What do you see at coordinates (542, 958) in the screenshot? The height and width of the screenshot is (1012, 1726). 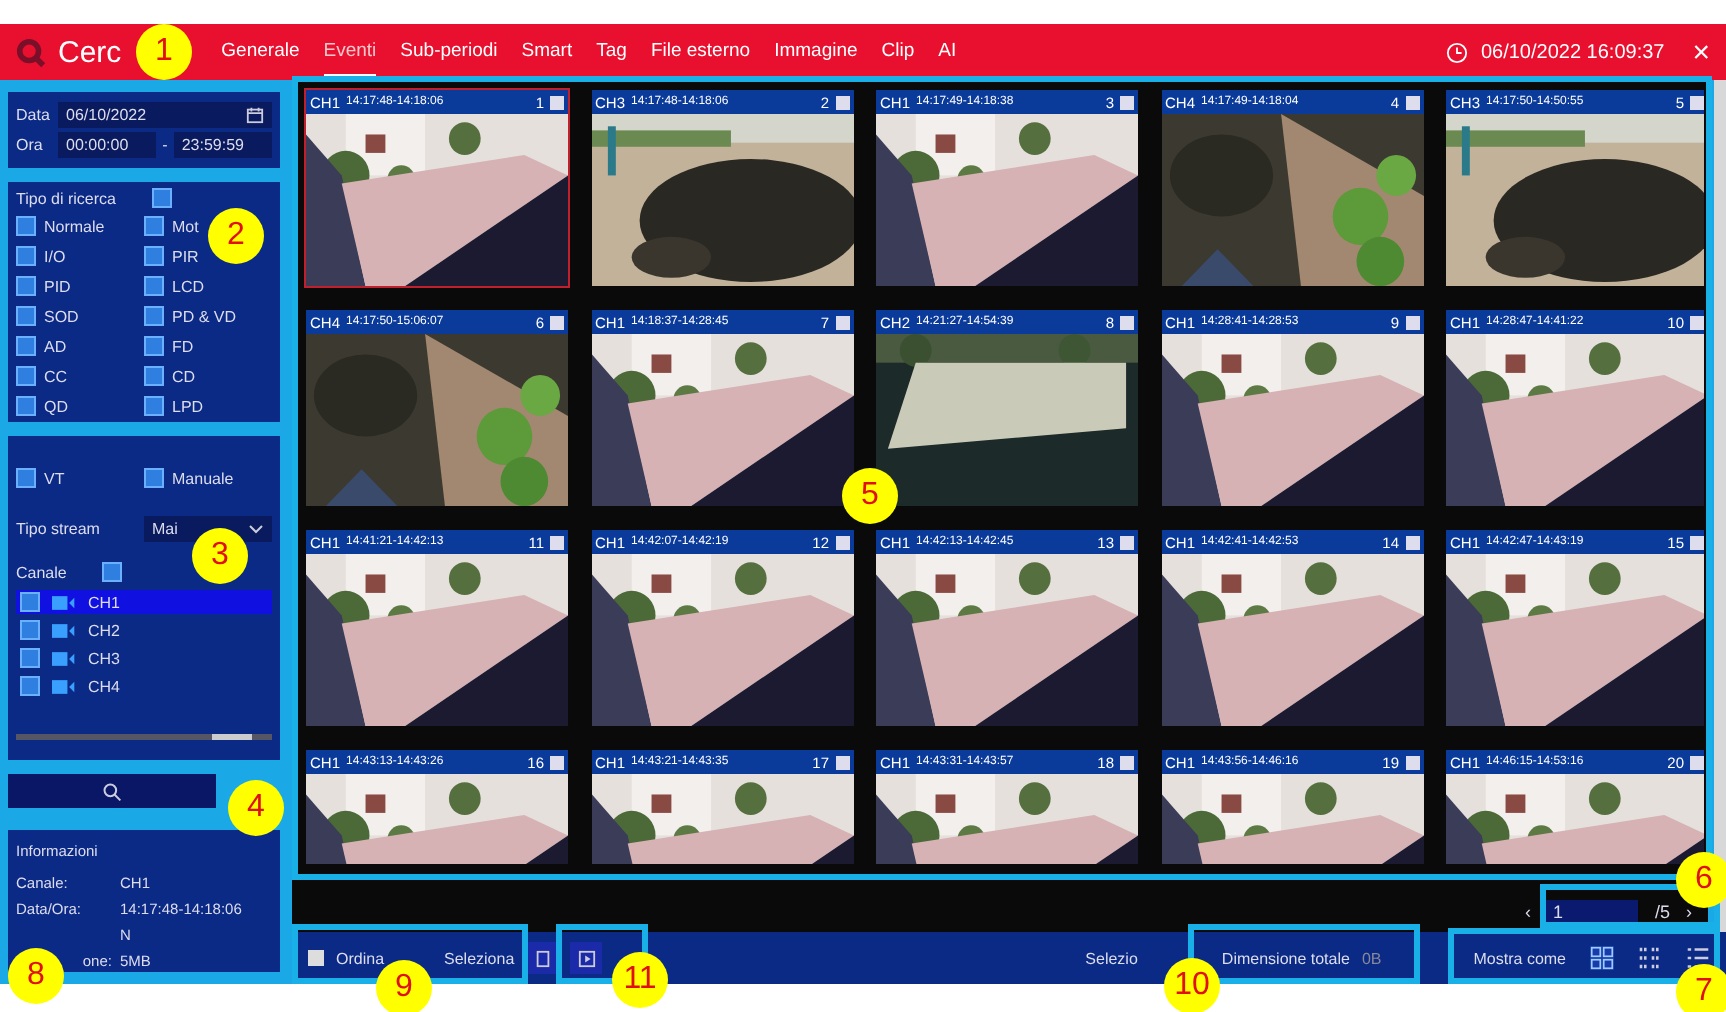 I see `document-icon` at bounding box center [542, 958].